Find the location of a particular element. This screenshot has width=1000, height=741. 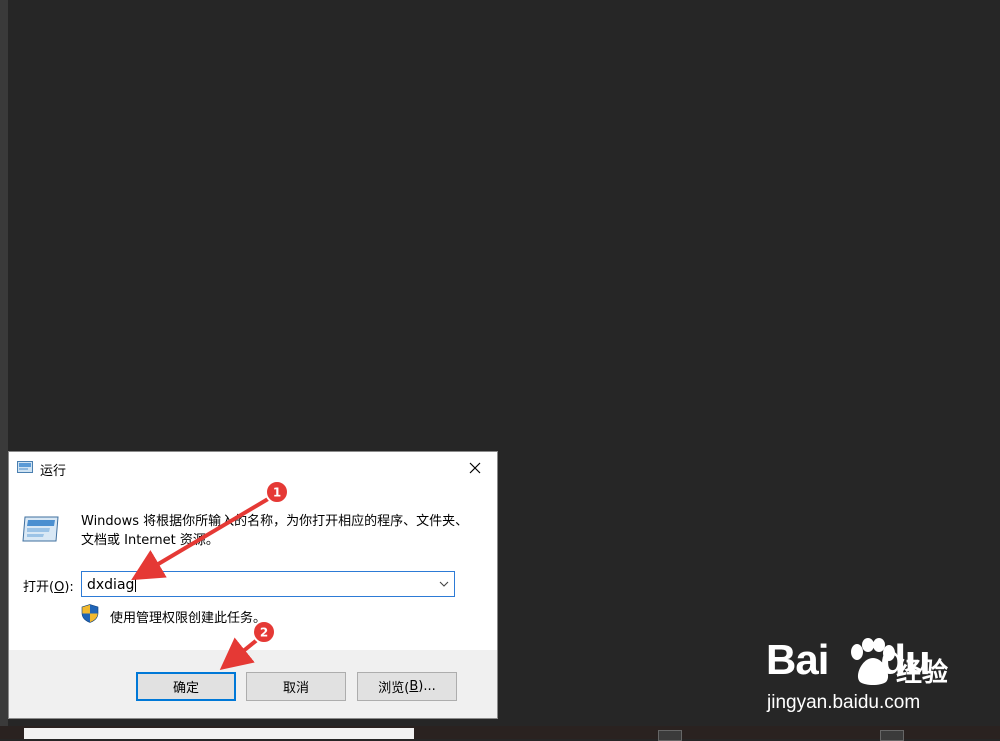

run-icon is located at coordinates (25, 467).